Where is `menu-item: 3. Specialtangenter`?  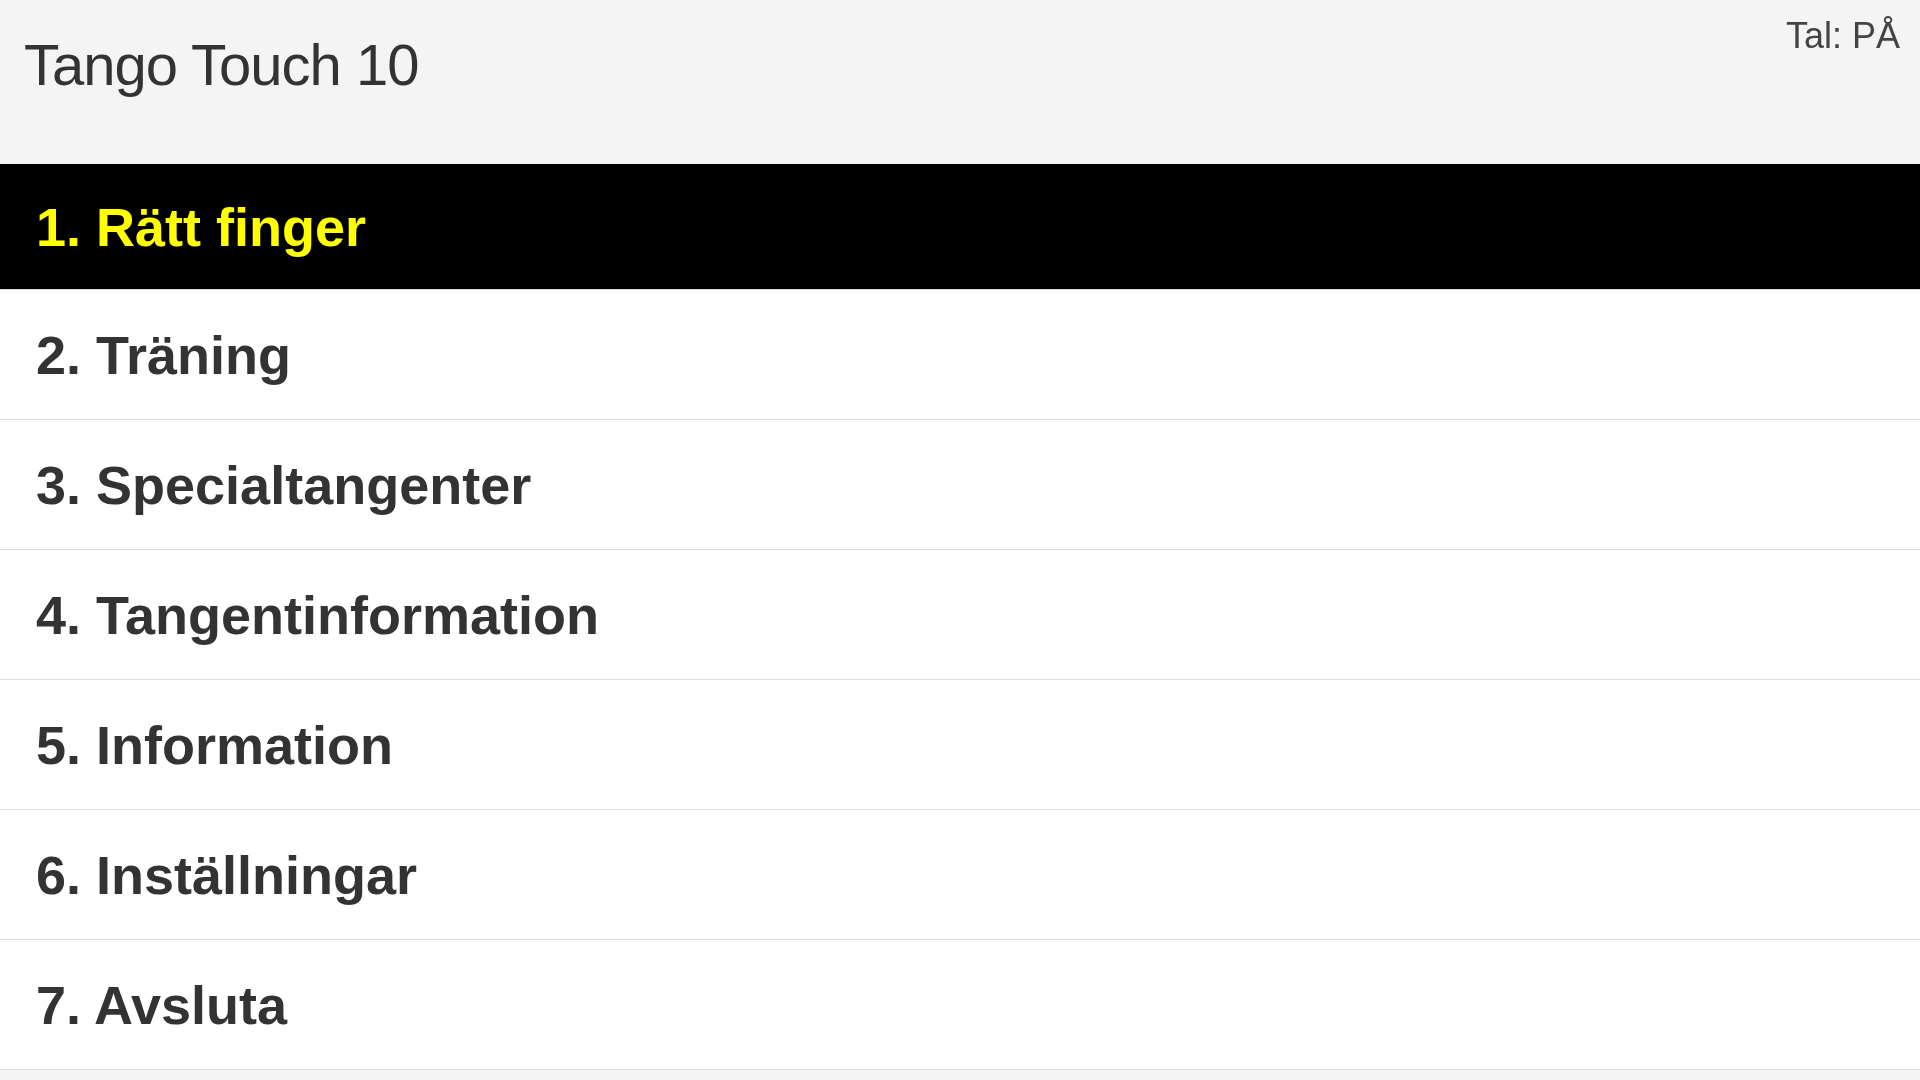
menu-item: 3. Specialtangenter is located at coordinates (960, 484).